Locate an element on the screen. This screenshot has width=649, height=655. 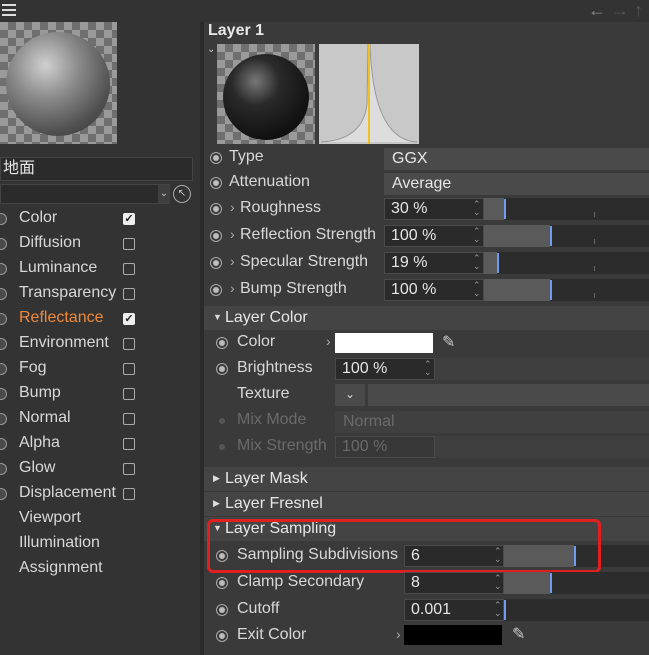
channel-item: Glow is located at coordinates (100, 469).